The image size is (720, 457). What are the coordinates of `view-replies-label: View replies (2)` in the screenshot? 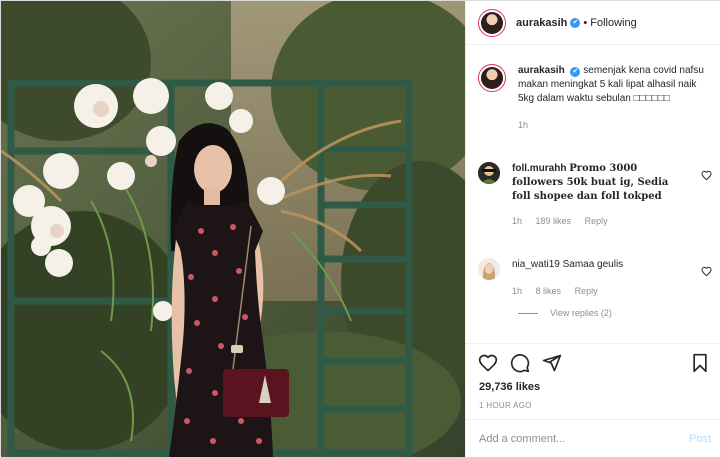 It's located at (581, 313).